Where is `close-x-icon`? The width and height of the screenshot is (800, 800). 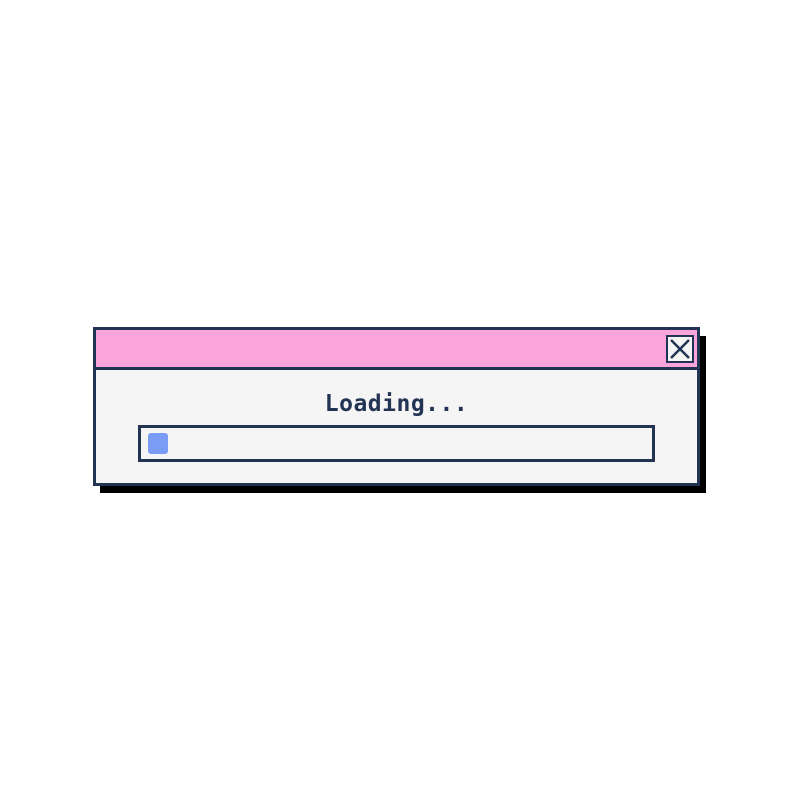 close-x-icon is located at coordinates (680, 349).